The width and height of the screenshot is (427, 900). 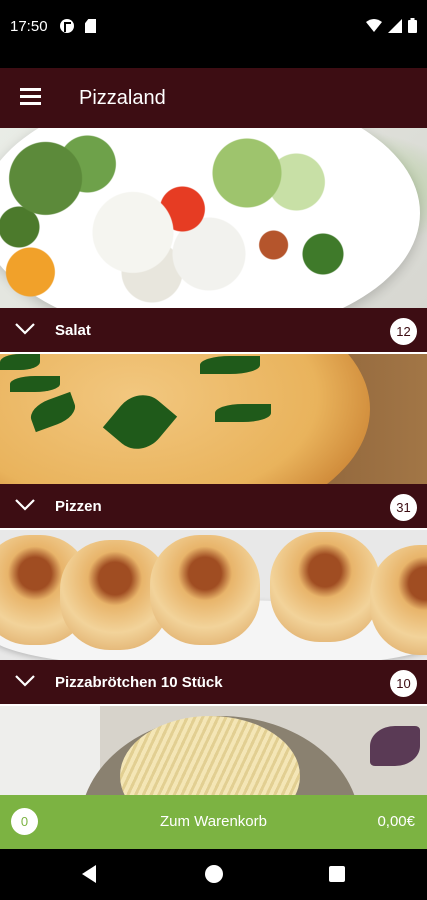 I want to click on cart-label: Zum Warenkorb, so click(x=213, y=821).